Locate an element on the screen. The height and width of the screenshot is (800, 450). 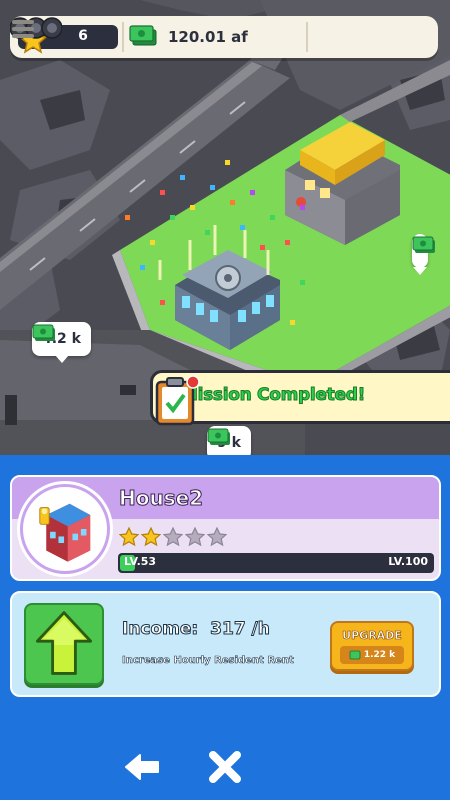
cash-value: 120.01 af is located at coordinates (208, 37).